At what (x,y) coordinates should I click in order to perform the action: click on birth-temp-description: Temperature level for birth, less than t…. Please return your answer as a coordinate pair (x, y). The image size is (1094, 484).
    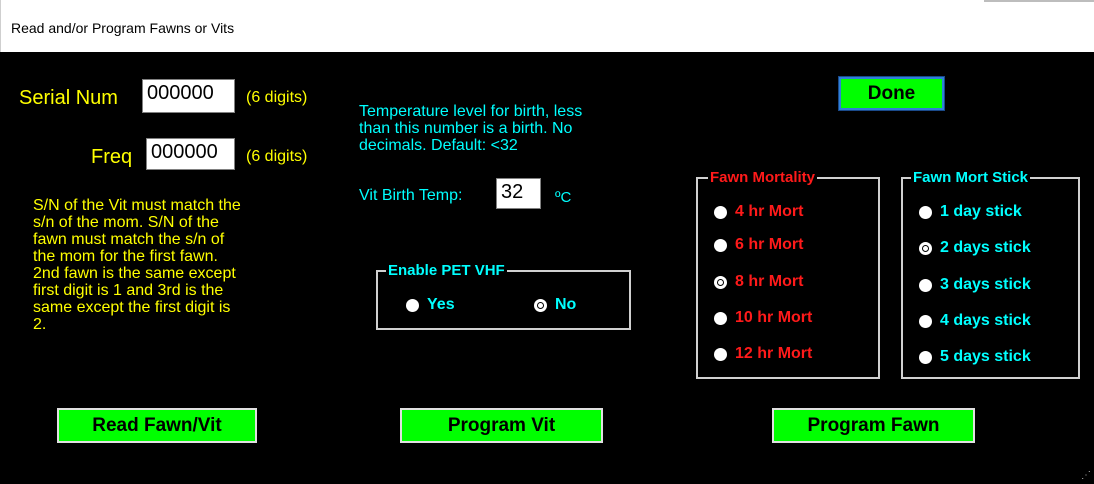
    Looking at the image, I should click on (470, 128).